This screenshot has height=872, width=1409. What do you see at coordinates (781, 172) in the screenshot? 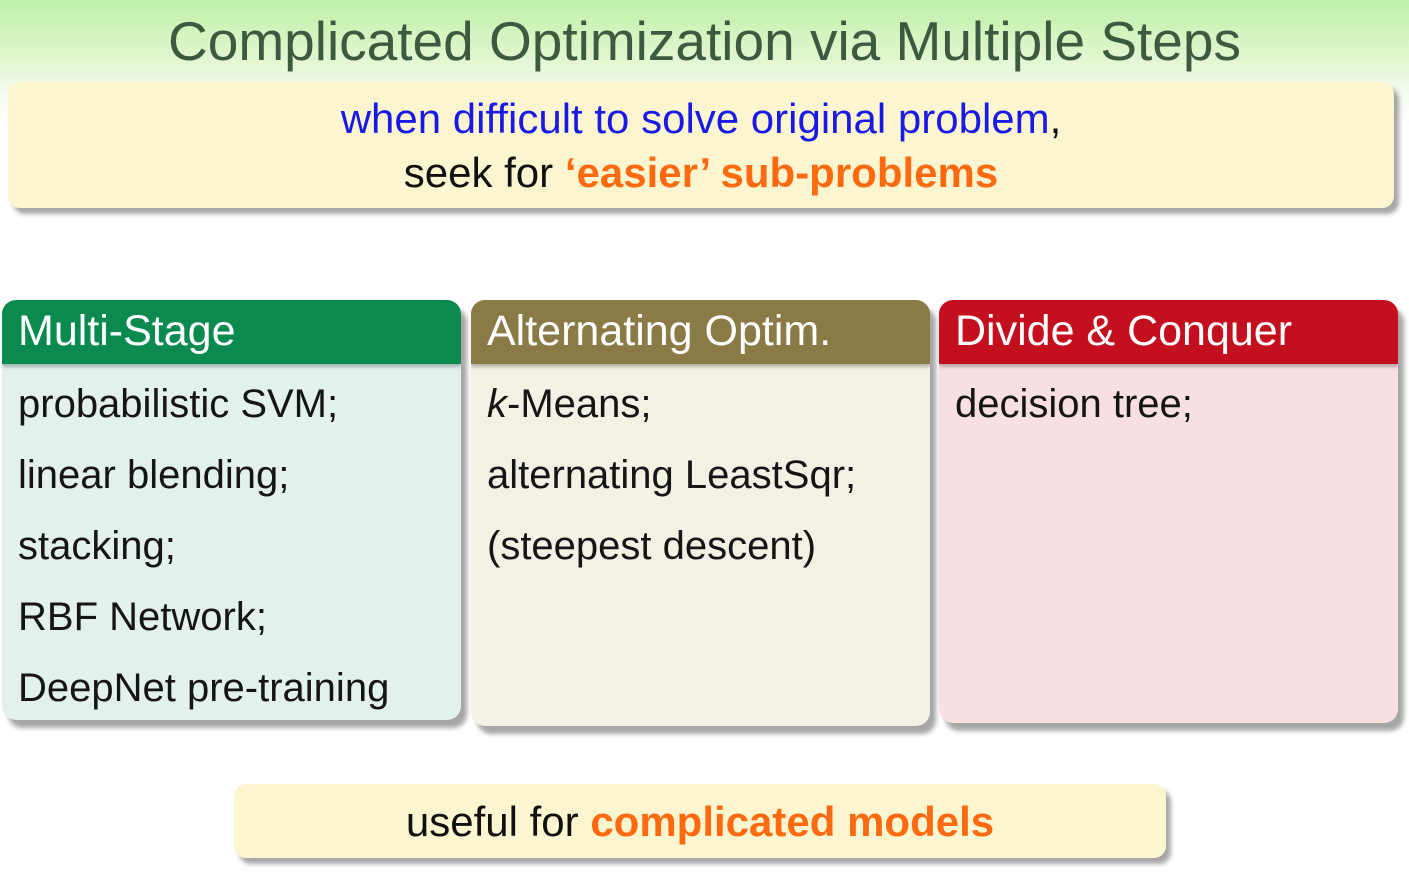
I see `intro-highlight: ‘easier’ sub-problems` at bounding box center [781, 172].